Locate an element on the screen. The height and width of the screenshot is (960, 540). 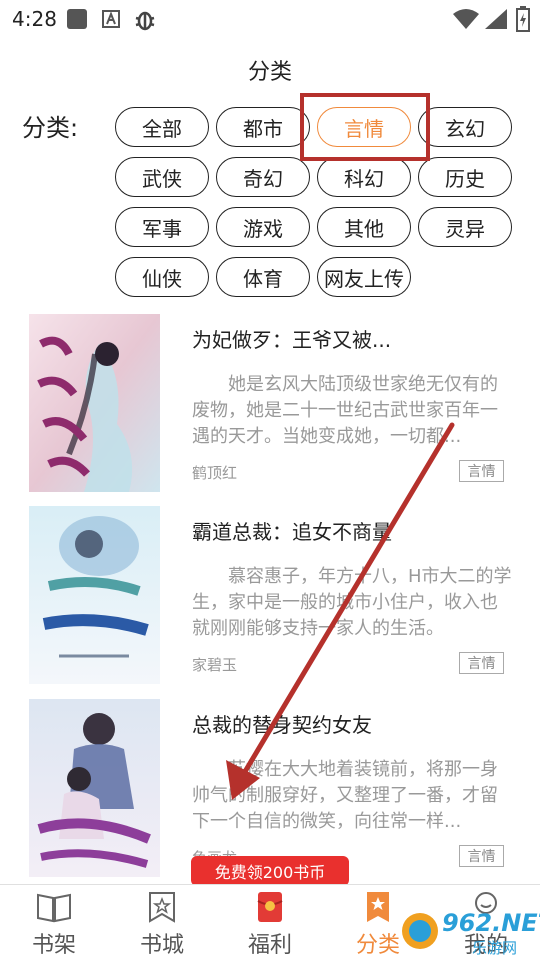
chip-fantasy: 玄幻 is located at coordinates (465, 127).